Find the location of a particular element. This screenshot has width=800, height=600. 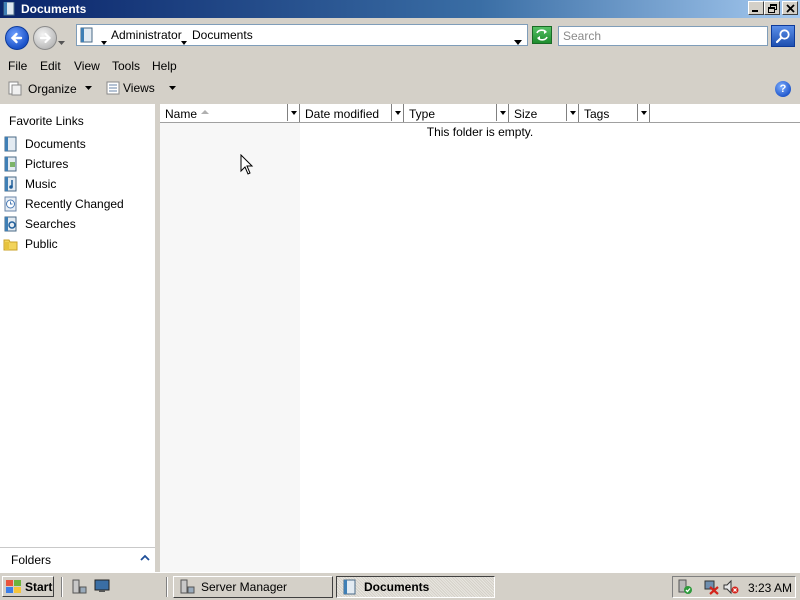

menu-edit: Edit is located at coordinates (50, 66).